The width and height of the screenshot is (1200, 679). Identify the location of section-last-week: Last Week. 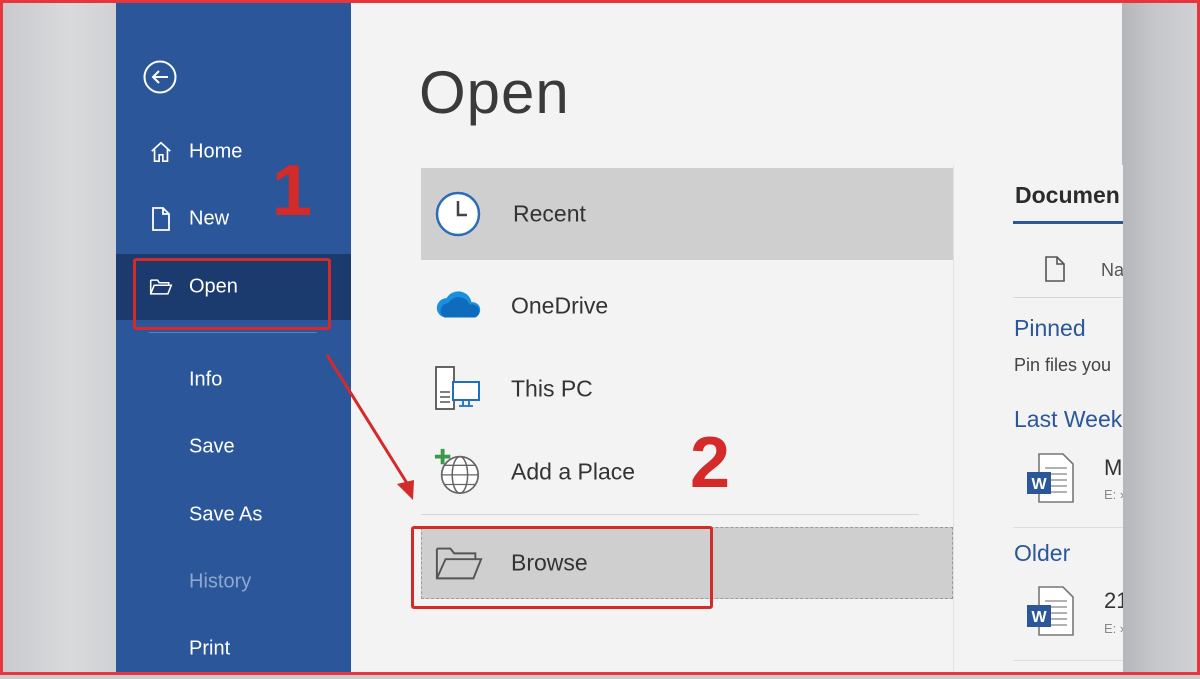
(1068, 419).